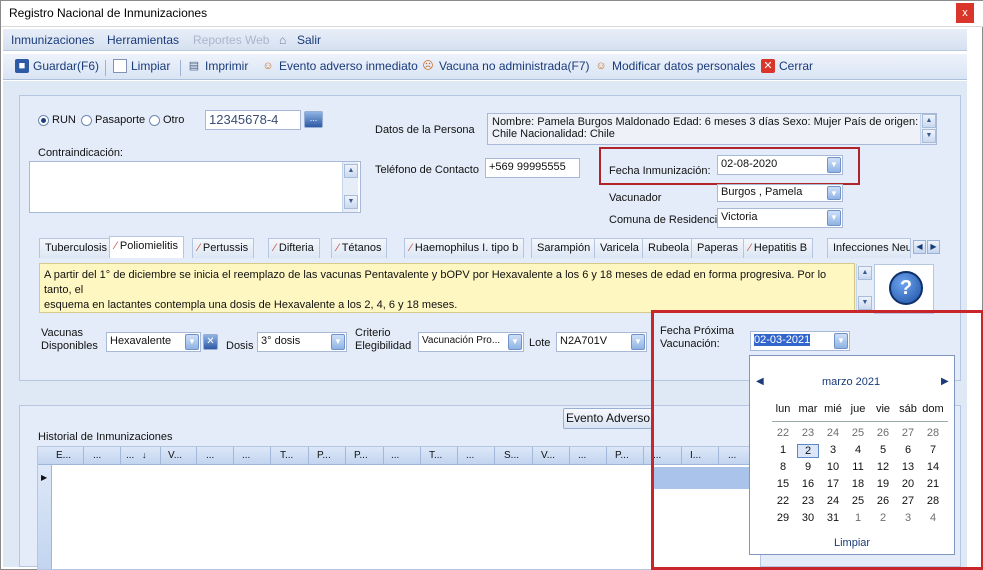  I want to click on menu-inmunizaciones: Inmunizaciones, so click(52, 40).